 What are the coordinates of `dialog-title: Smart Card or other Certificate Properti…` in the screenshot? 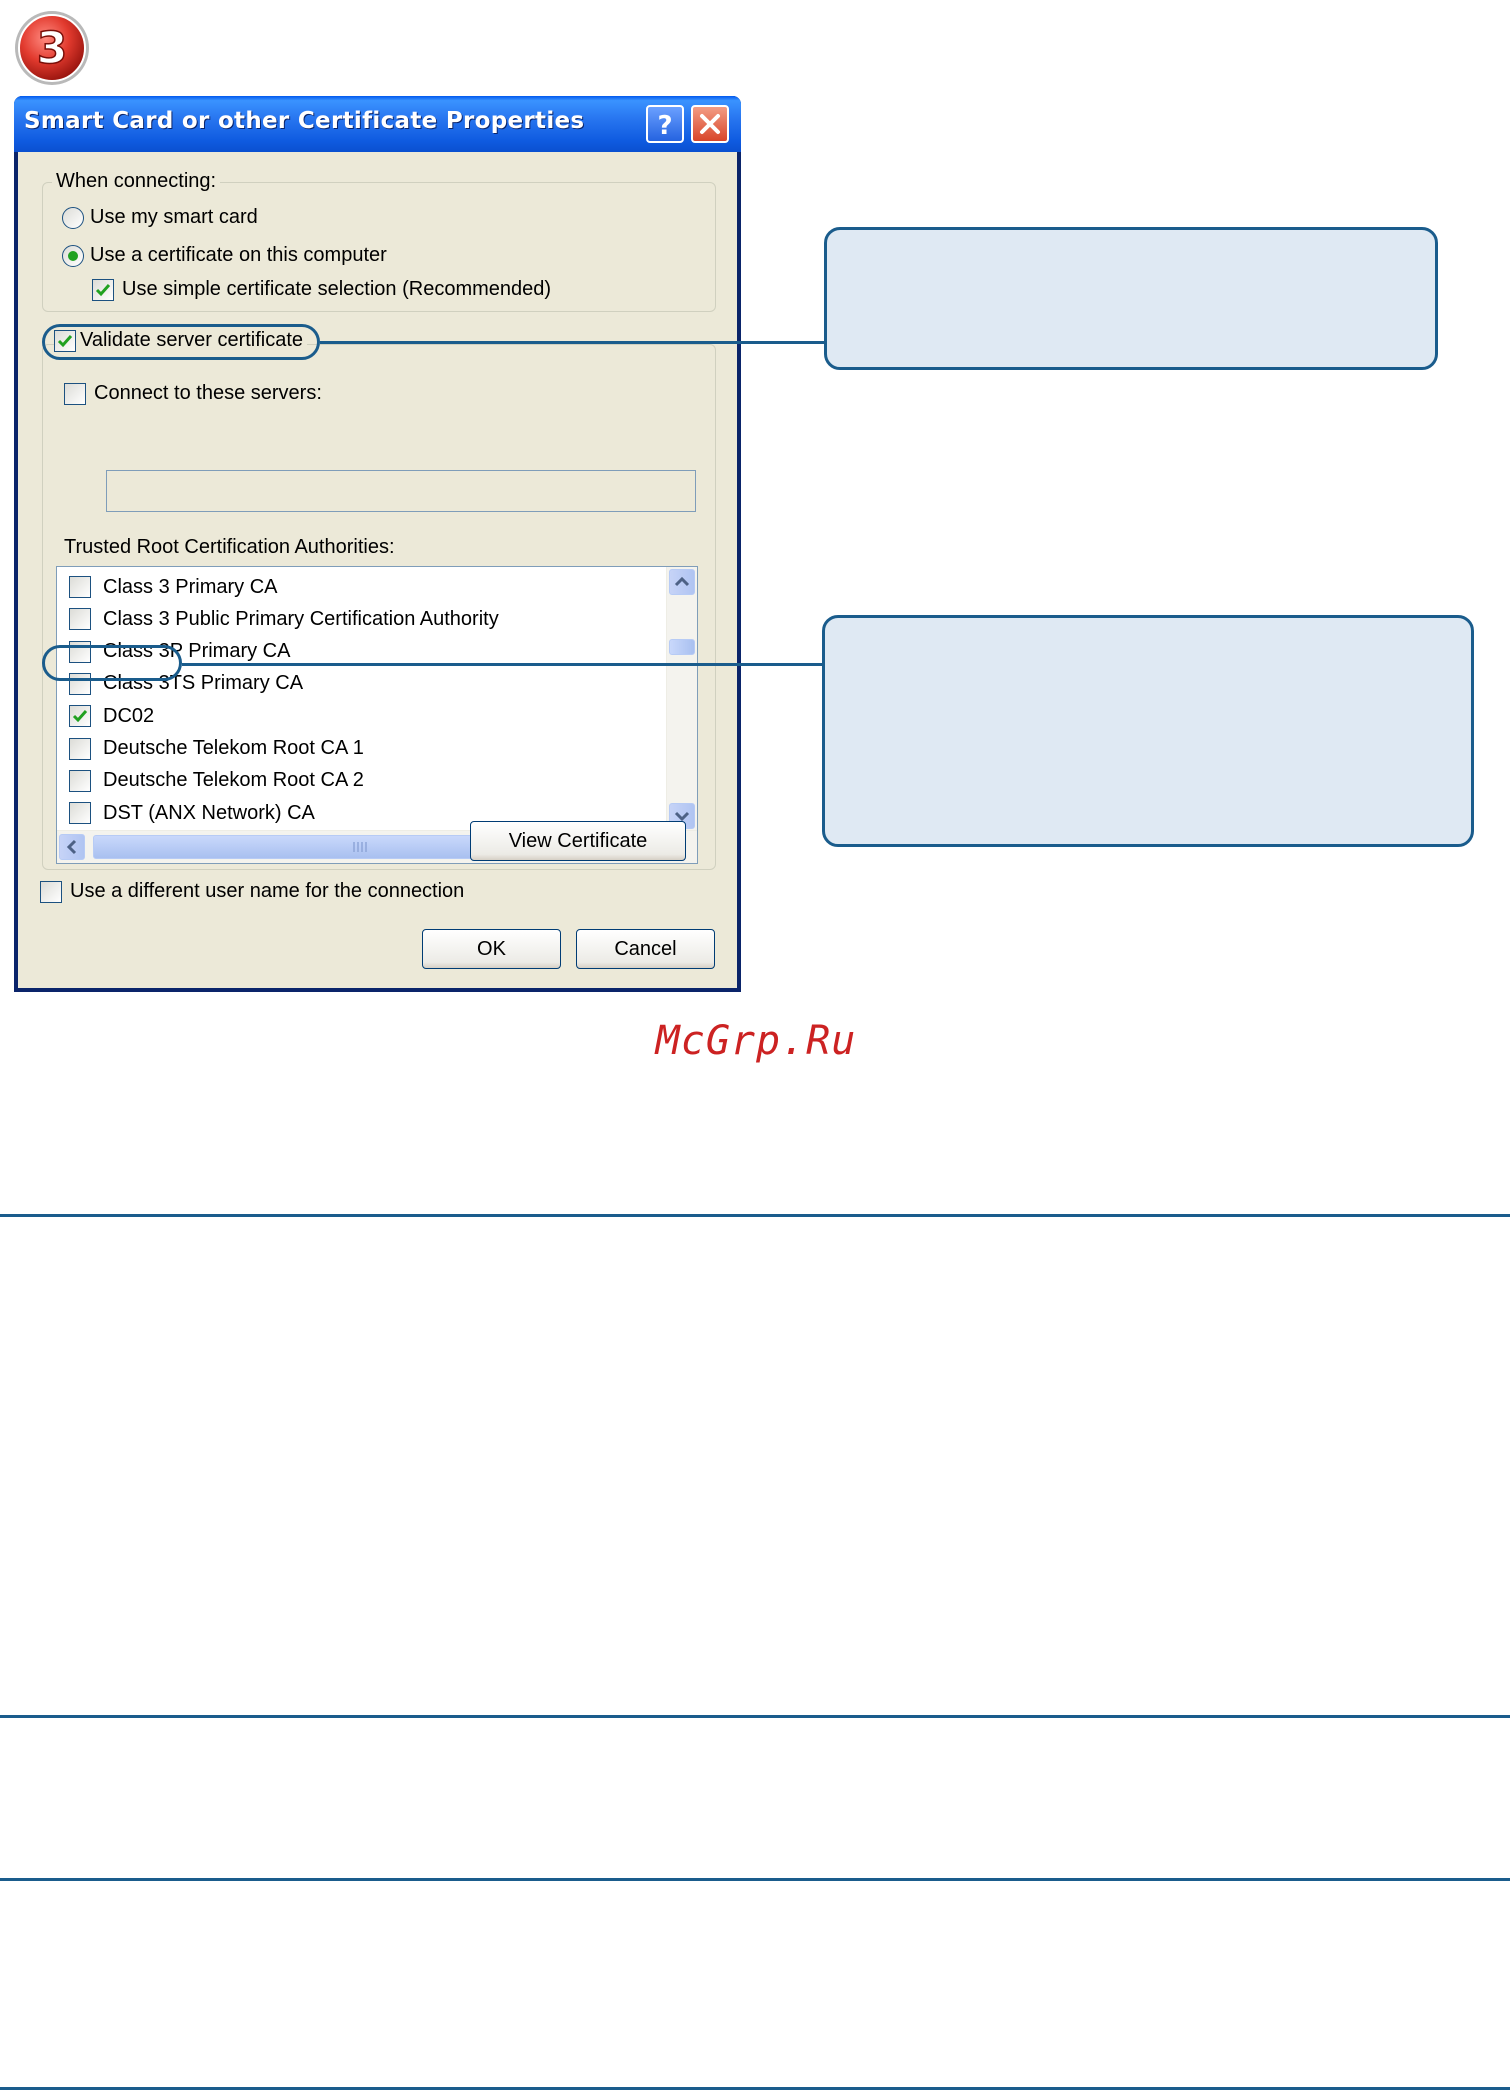 It's located at (304, 121).